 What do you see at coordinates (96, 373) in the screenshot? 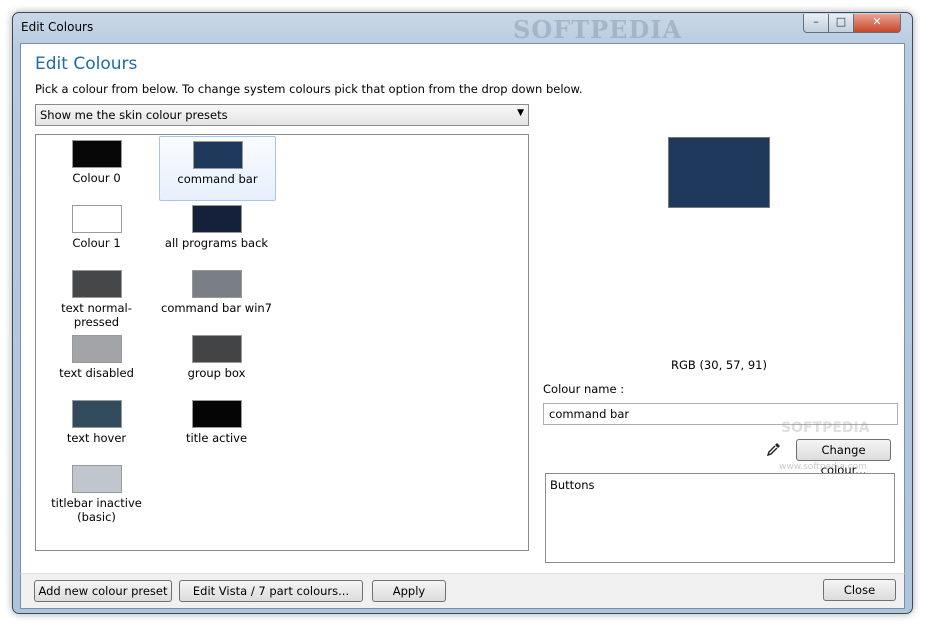
I see `colour-preset-label: text disabled` at bounding box center [96, 373].